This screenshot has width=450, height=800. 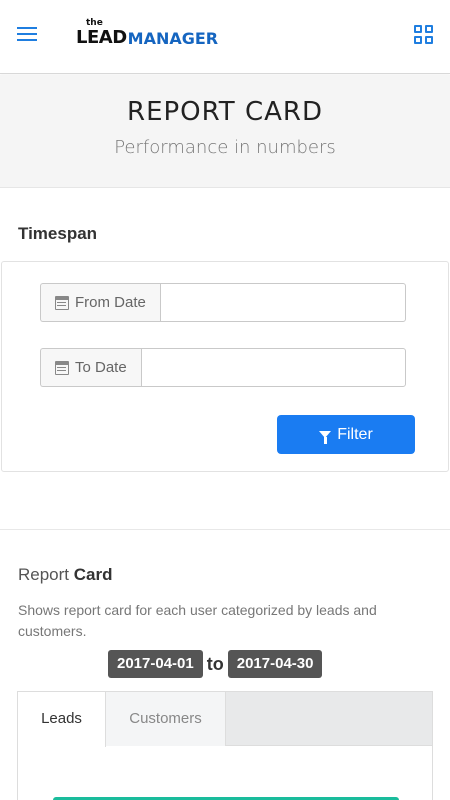 What do you see at coordinates (110, 302) in the screenshot?
I see `from-date-label: From Date` at bounding box center [110, 302].